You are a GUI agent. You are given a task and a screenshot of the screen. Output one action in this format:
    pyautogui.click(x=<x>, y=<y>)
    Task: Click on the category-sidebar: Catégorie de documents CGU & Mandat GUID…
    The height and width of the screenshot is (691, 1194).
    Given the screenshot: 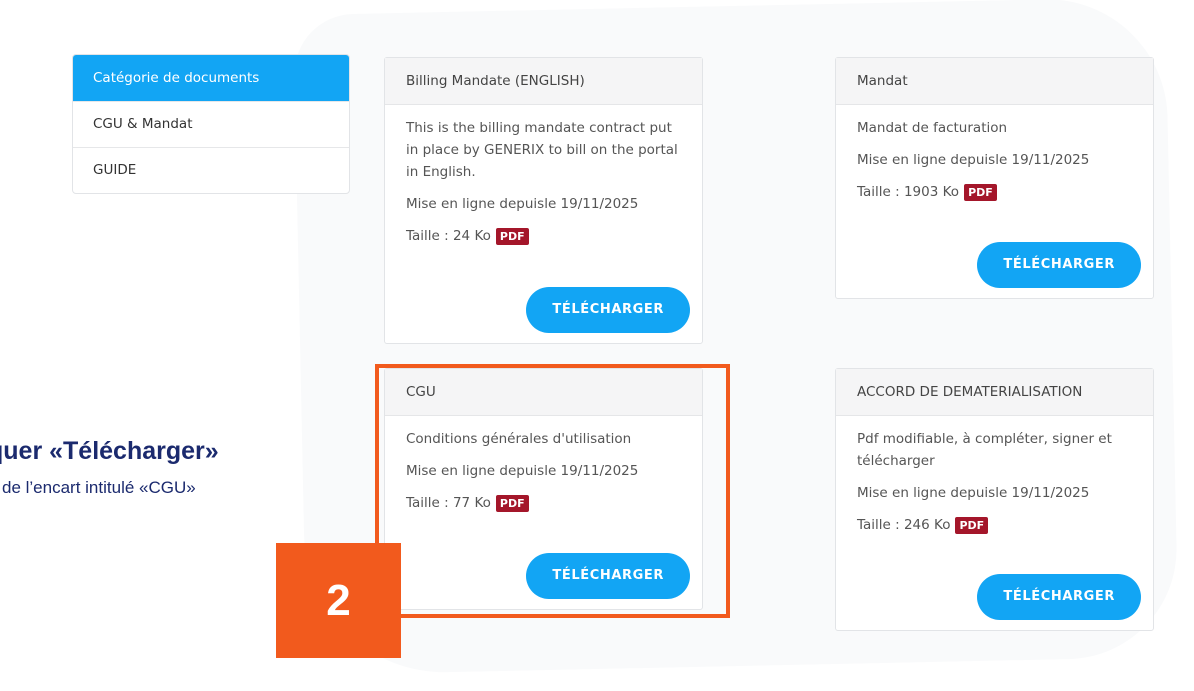 What is the action you would take?
    pyautogui.click(x=211, y=124)
    